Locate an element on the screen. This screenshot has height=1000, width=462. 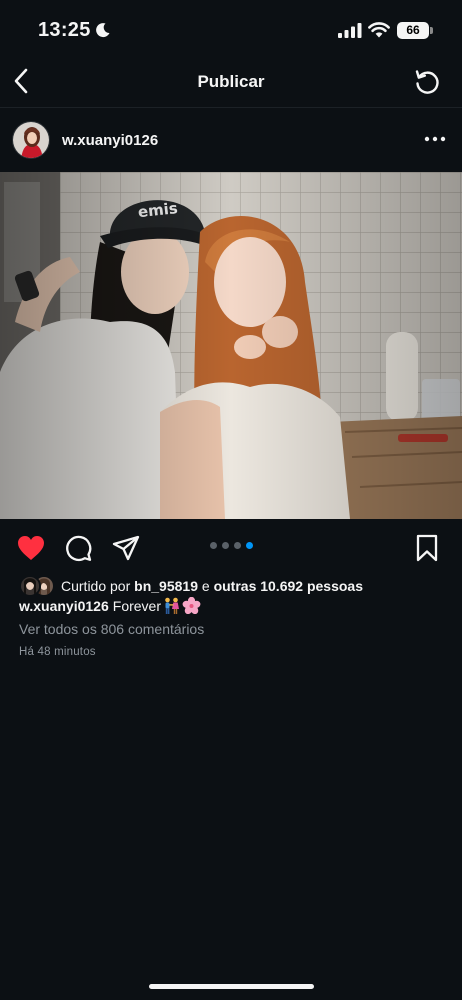
status-time: 13:25 is located at coordinates (64, 30).